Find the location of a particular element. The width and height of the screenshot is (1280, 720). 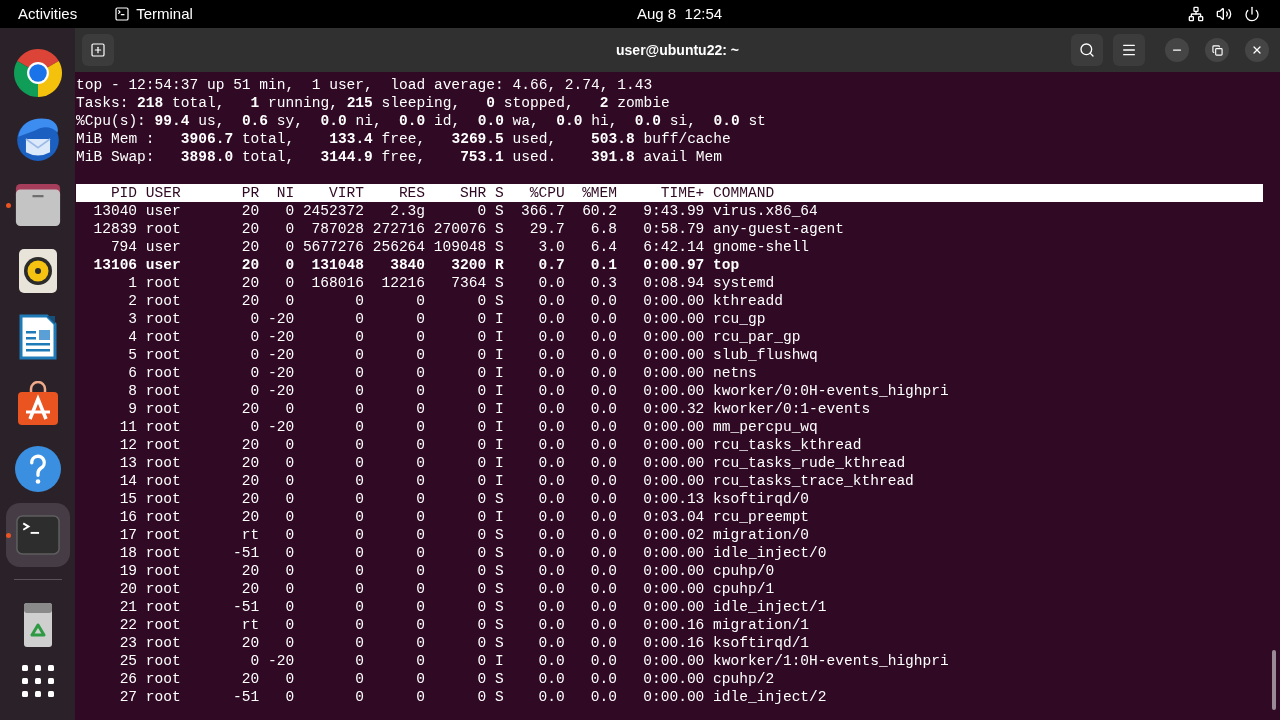

app-menu-button: Terminal is located at coordinates (153, 14).